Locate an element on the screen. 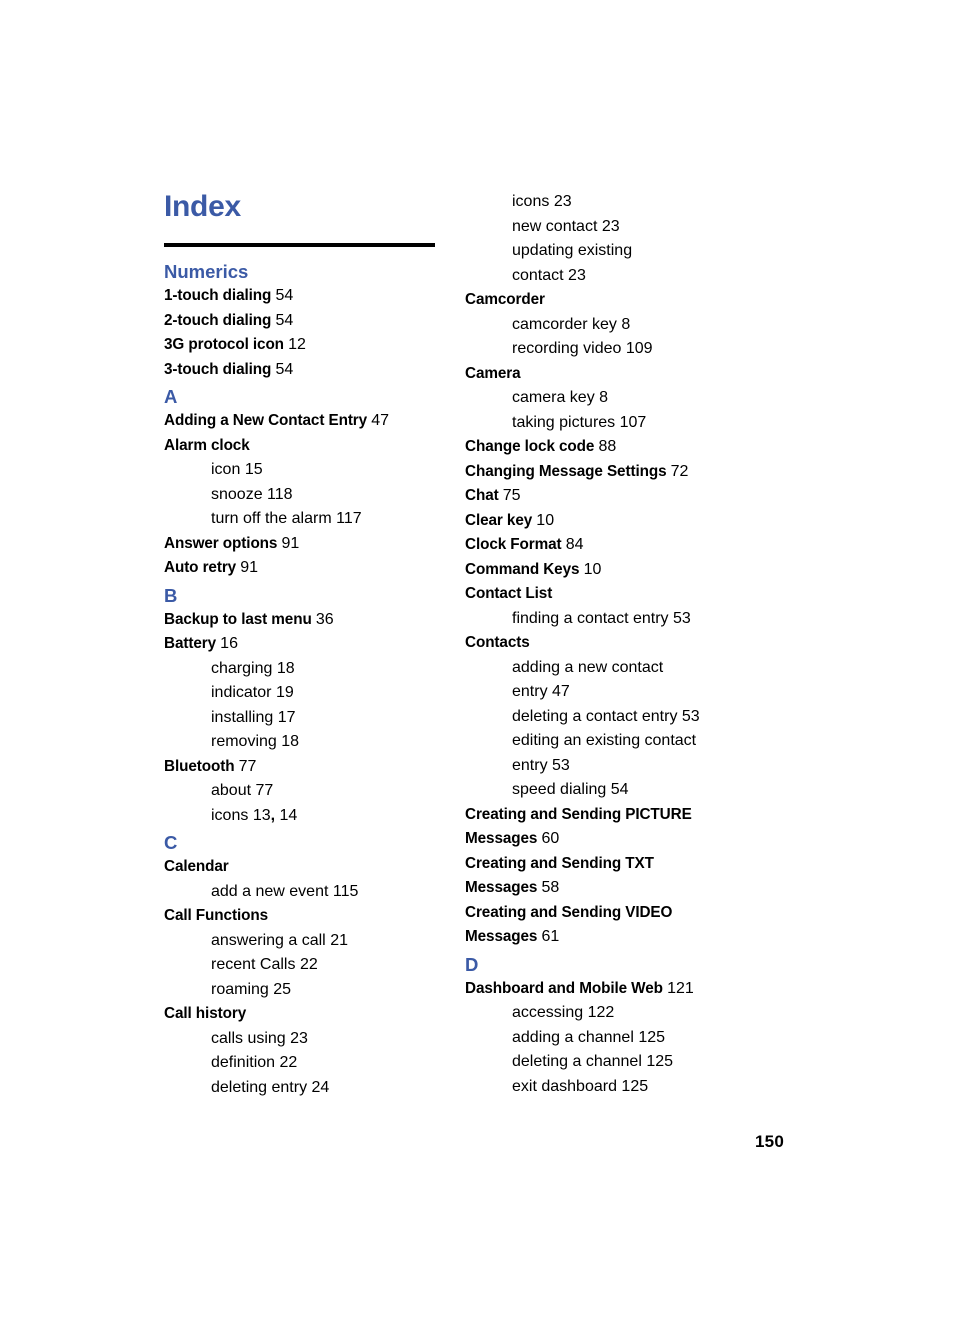  page-reference: 53 is located at coordinates (561, 765).